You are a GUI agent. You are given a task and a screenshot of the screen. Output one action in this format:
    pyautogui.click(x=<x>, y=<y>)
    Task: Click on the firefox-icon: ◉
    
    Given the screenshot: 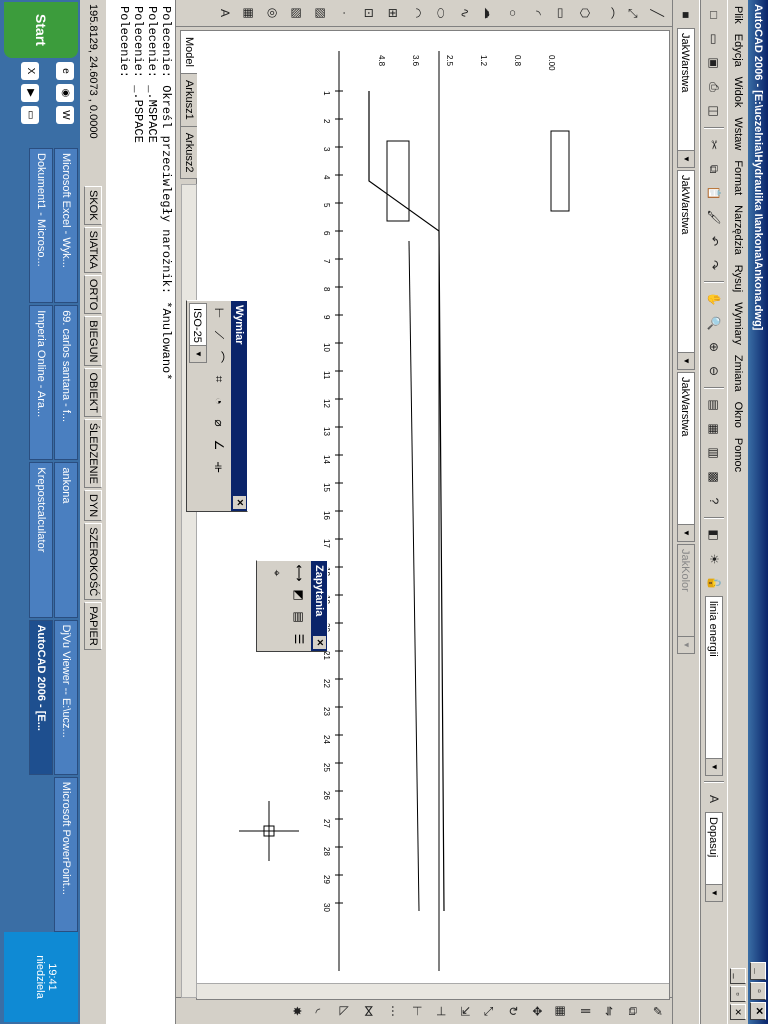 What is the action you would take?
    pyautogui.click(x=65, y=93)
    